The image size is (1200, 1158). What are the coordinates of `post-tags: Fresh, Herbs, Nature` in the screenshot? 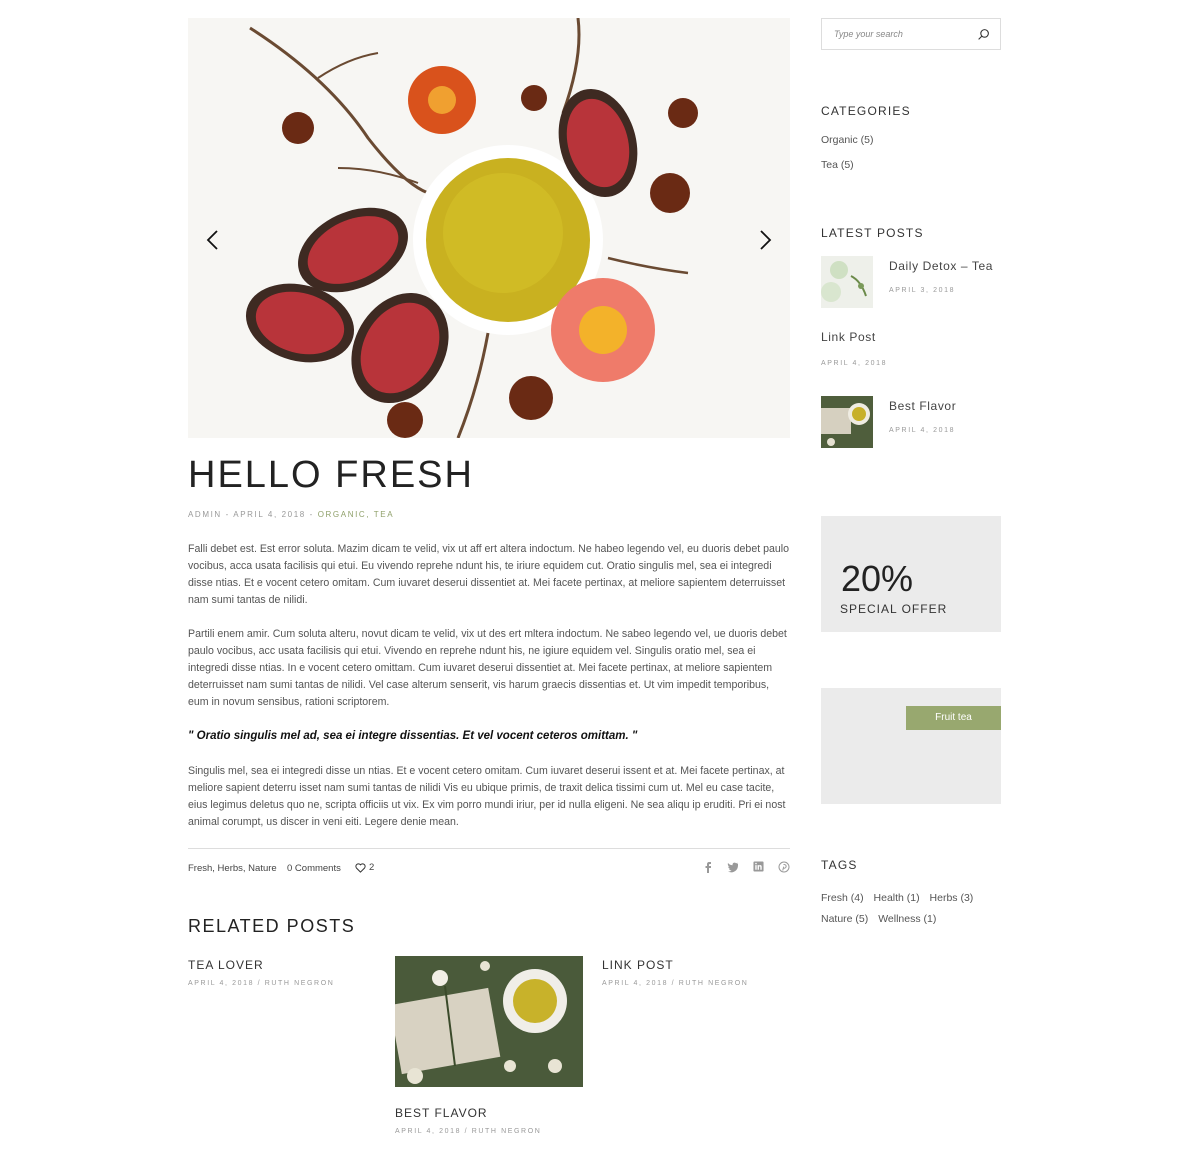 It's located at (232, 868).